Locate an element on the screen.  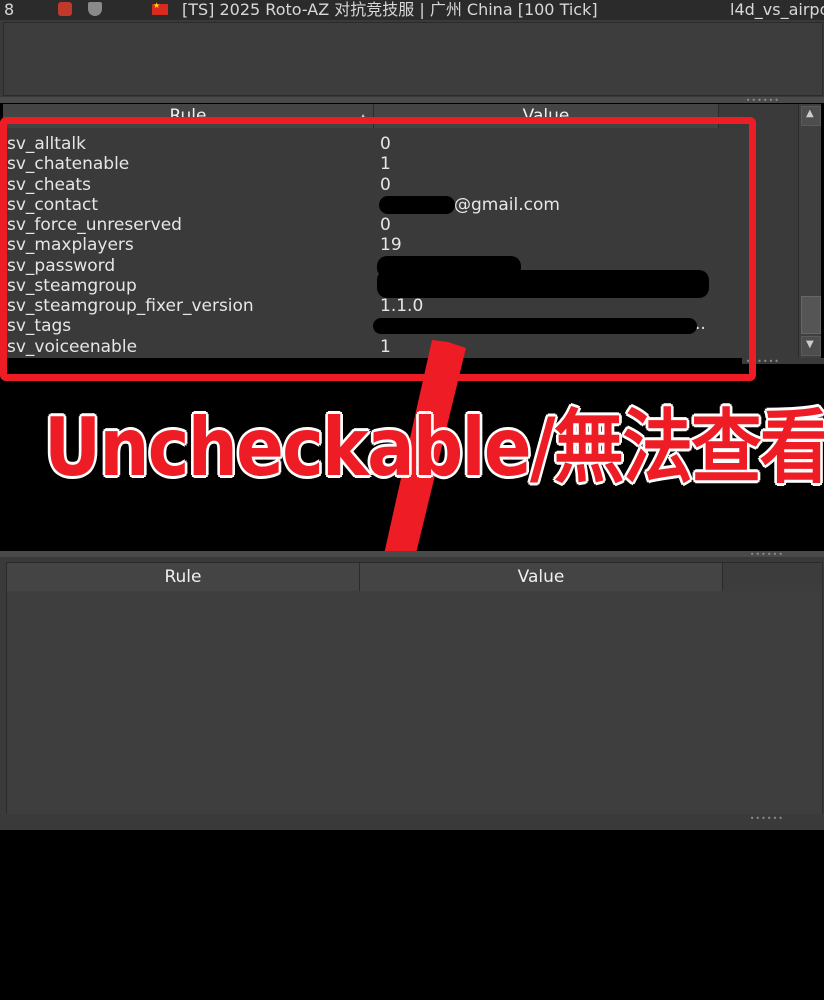
scroll-thumb is located at coordinates (811, 315).